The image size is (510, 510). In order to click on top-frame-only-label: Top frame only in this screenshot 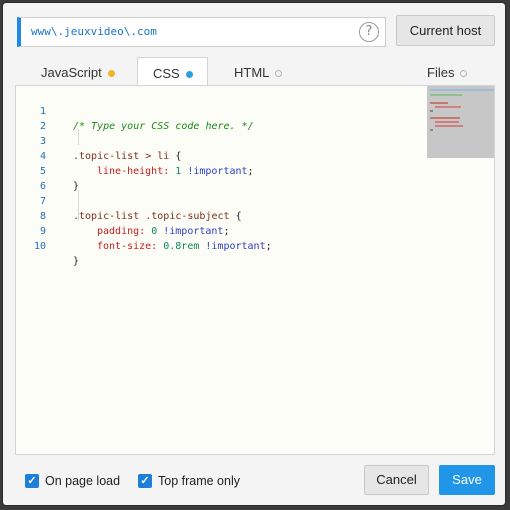, I will do `click(199, 481)`.